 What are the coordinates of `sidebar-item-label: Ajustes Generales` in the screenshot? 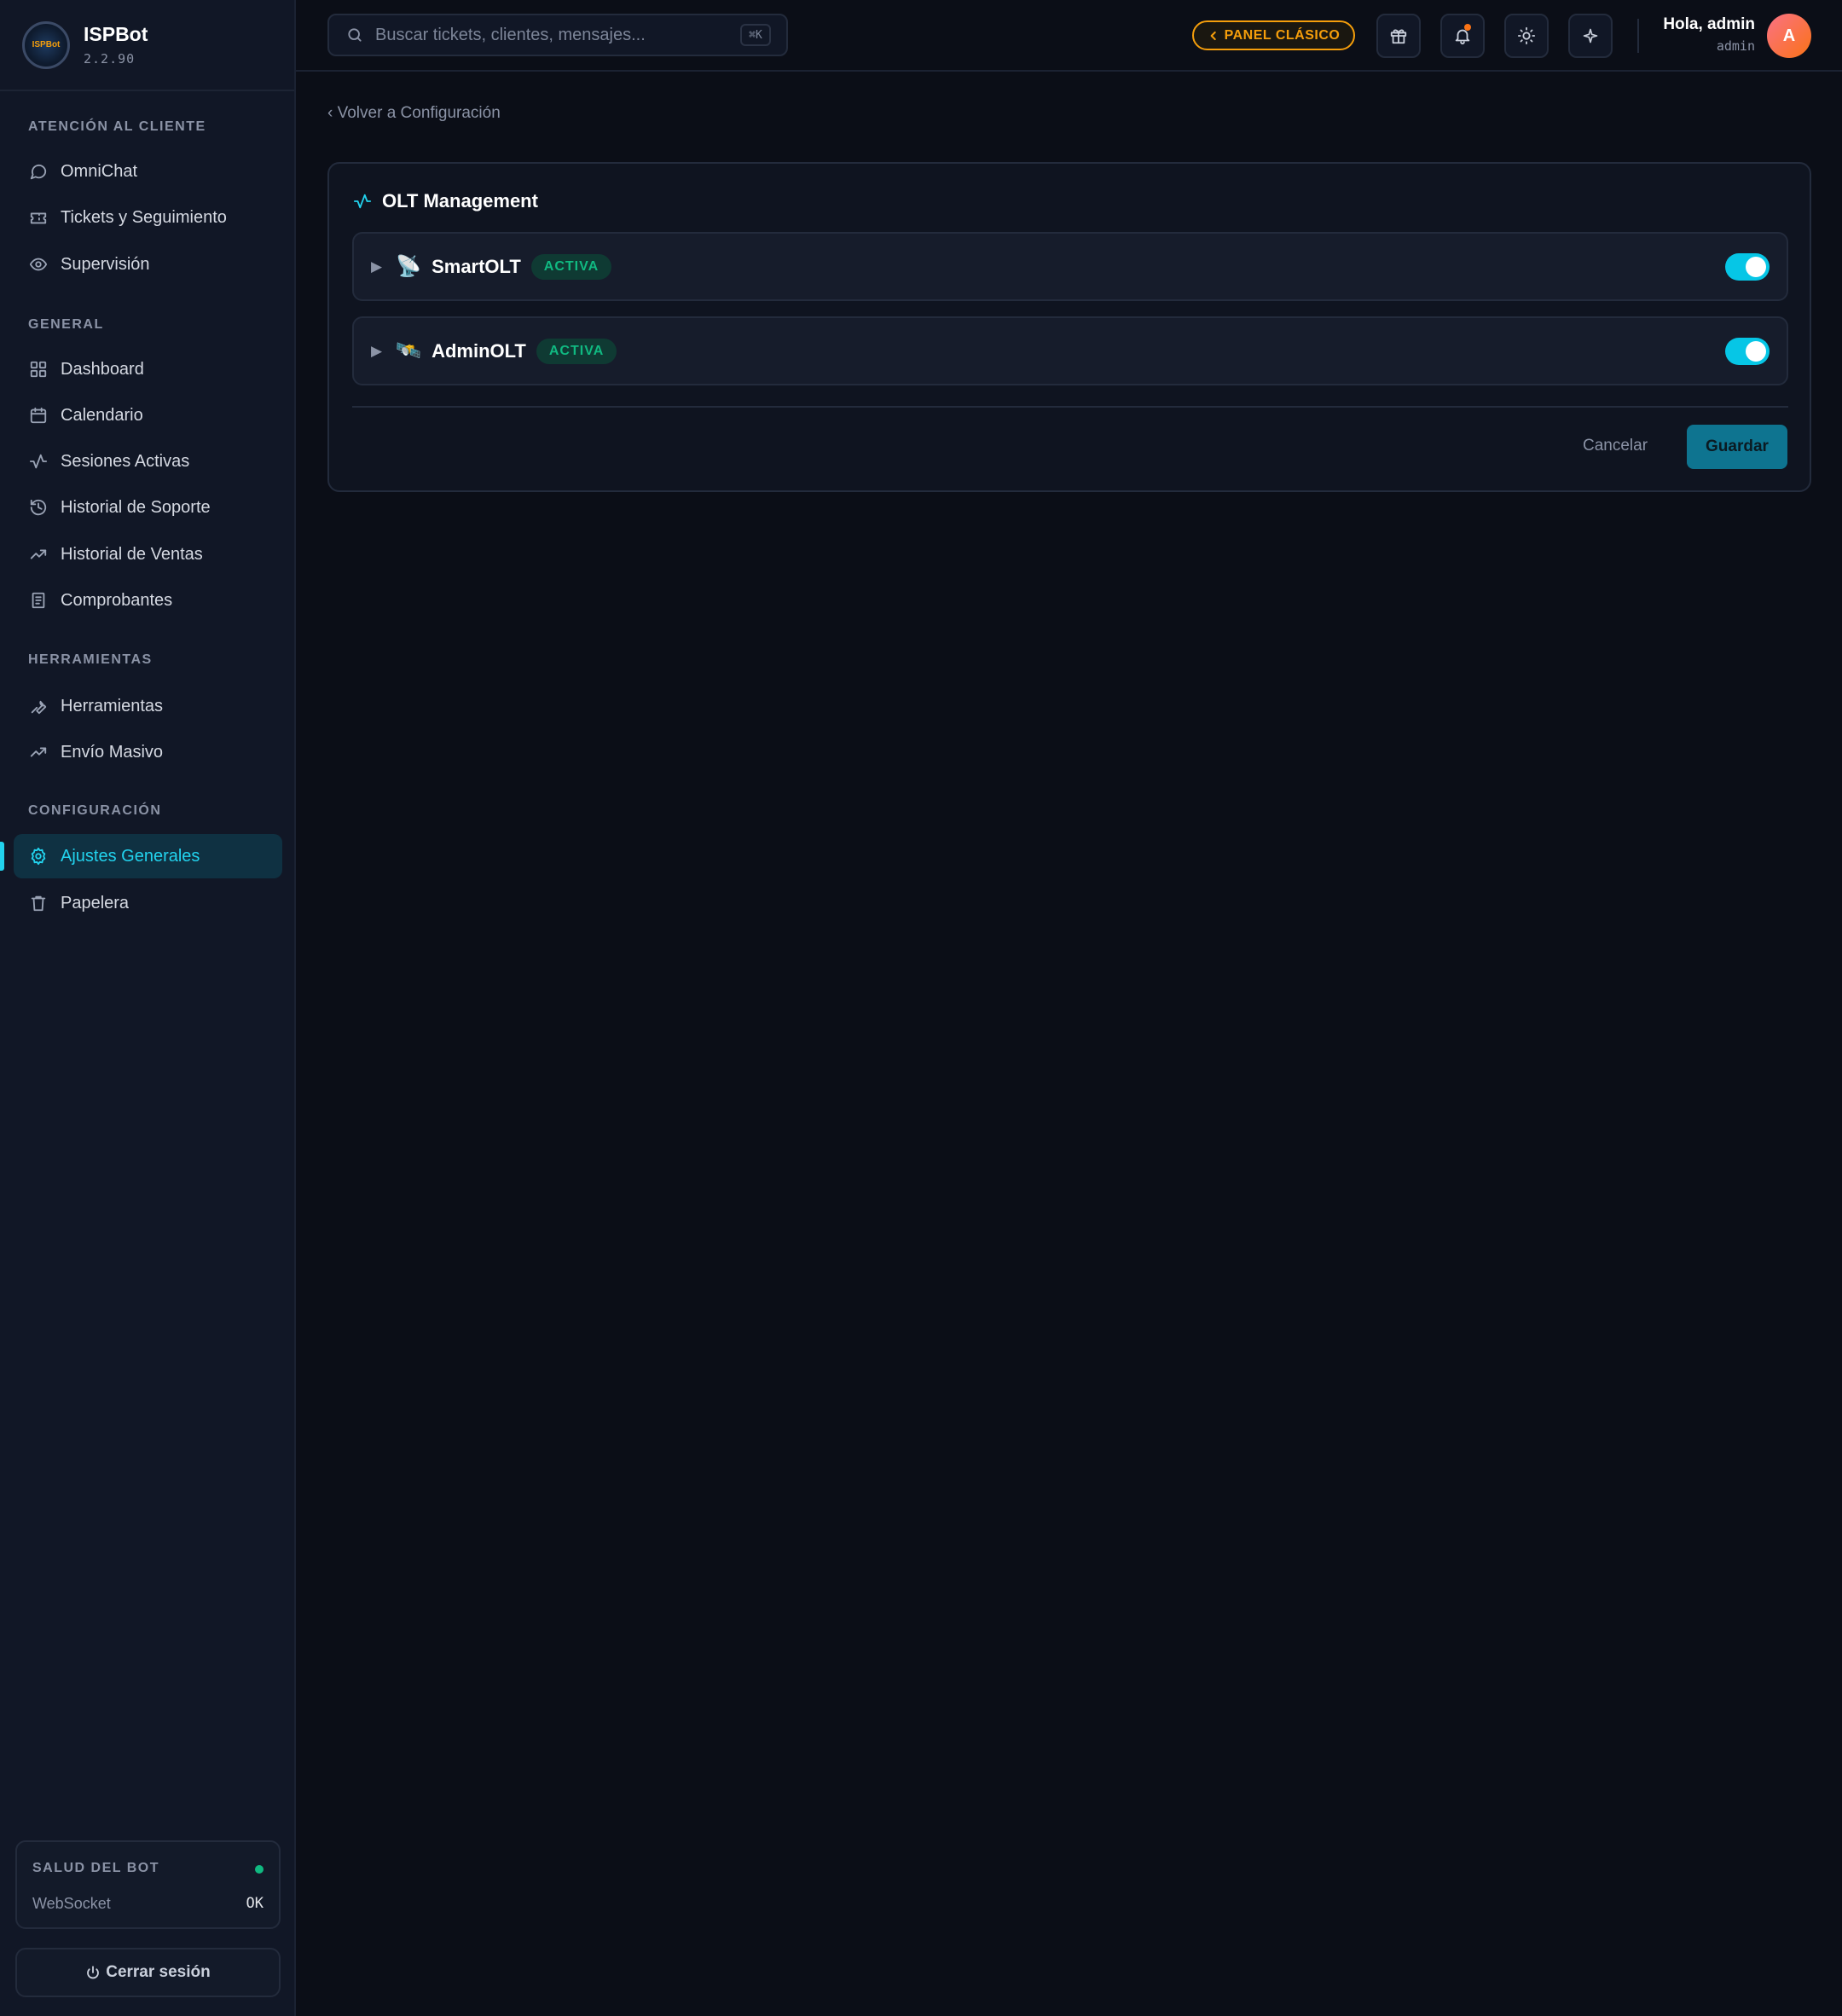 It's located at (130, 856).